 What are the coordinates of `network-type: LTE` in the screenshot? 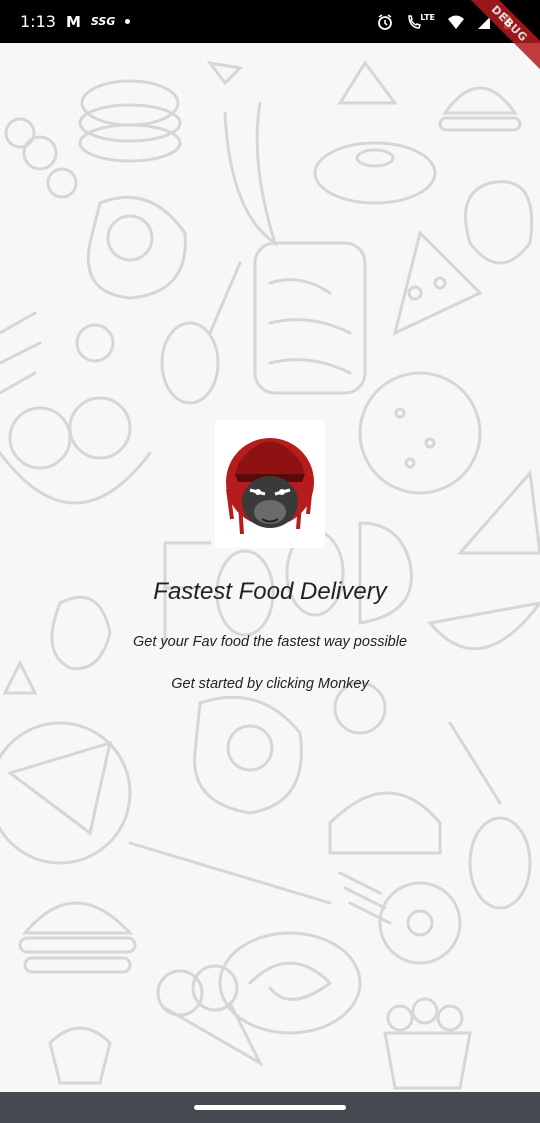 It's located at (427, 17).